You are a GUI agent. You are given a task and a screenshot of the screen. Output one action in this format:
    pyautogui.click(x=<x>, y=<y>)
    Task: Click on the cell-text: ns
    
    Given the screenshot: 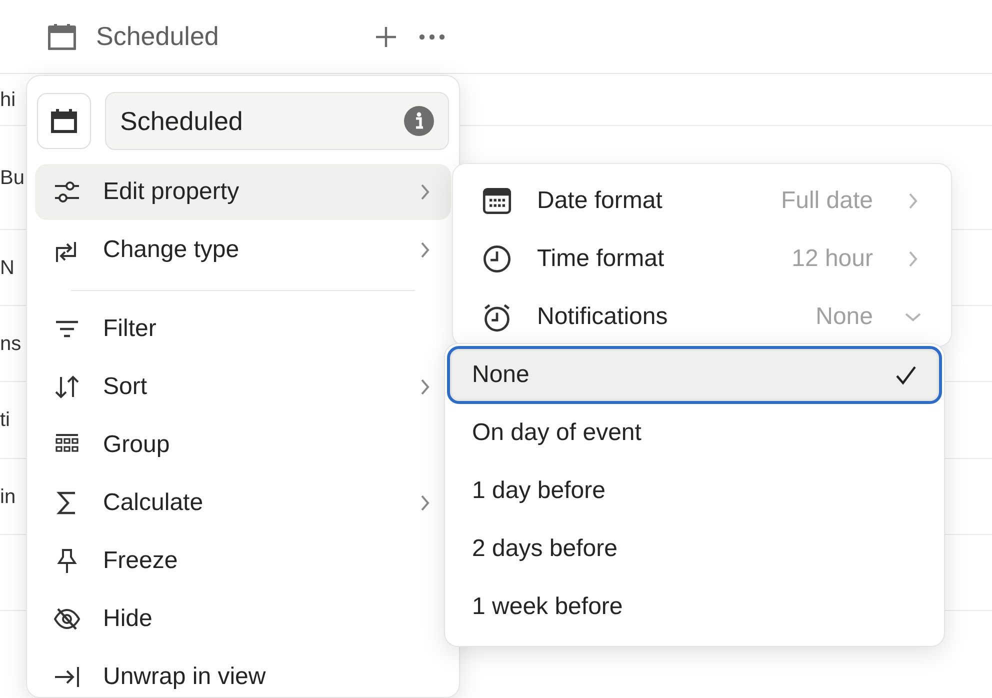 What is the action you would take?
    pyautogui.click(x=11, y=344)
    